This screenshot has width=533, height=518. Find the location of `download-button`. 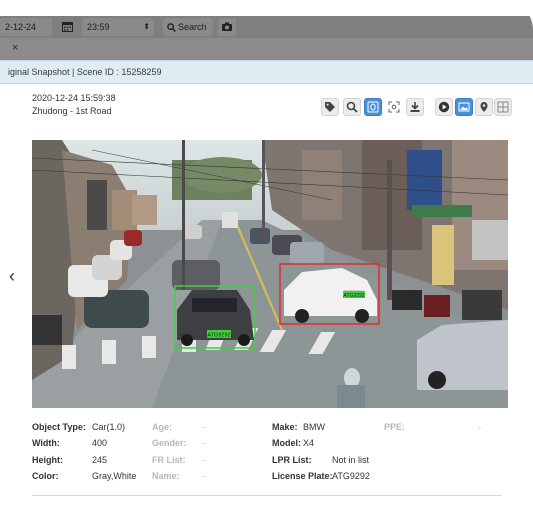

download-button is located at coordinates (415, 107).